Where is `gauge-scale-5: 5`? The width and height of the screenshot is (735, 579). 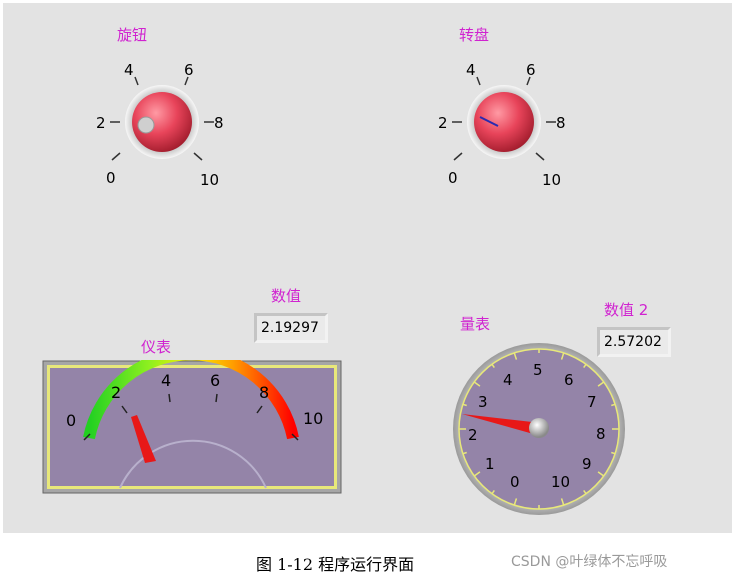 gauge-scale-5: 5 is located at coordinates (538, 370).